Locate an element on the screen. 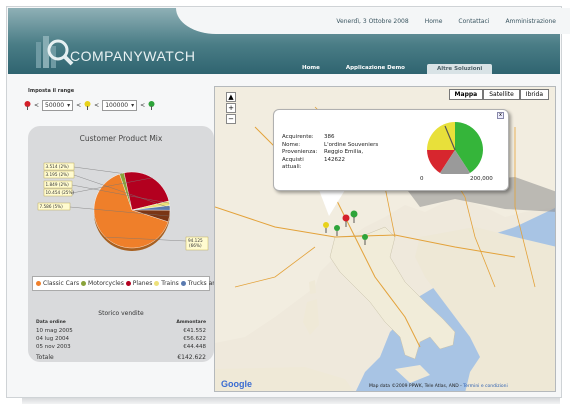 Image resolution: width=570 pixels, height=414 pixels. legend-item: Planes is located at coordinates (140, 283).